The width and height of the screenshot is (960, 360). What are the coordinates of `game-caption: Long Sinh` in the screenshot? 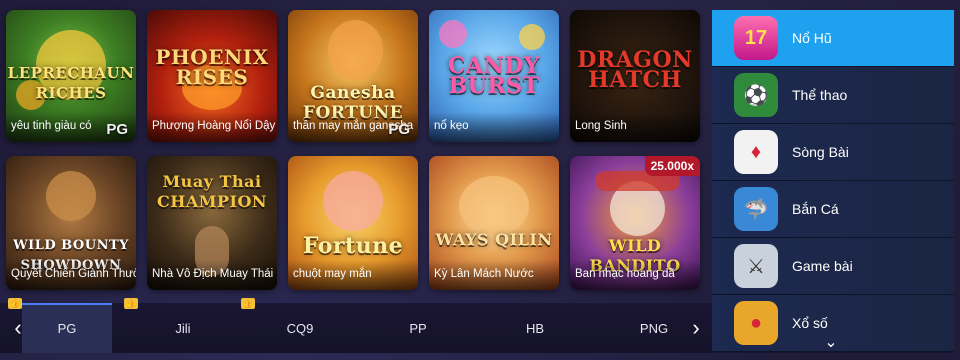 It's located at (635, 127).